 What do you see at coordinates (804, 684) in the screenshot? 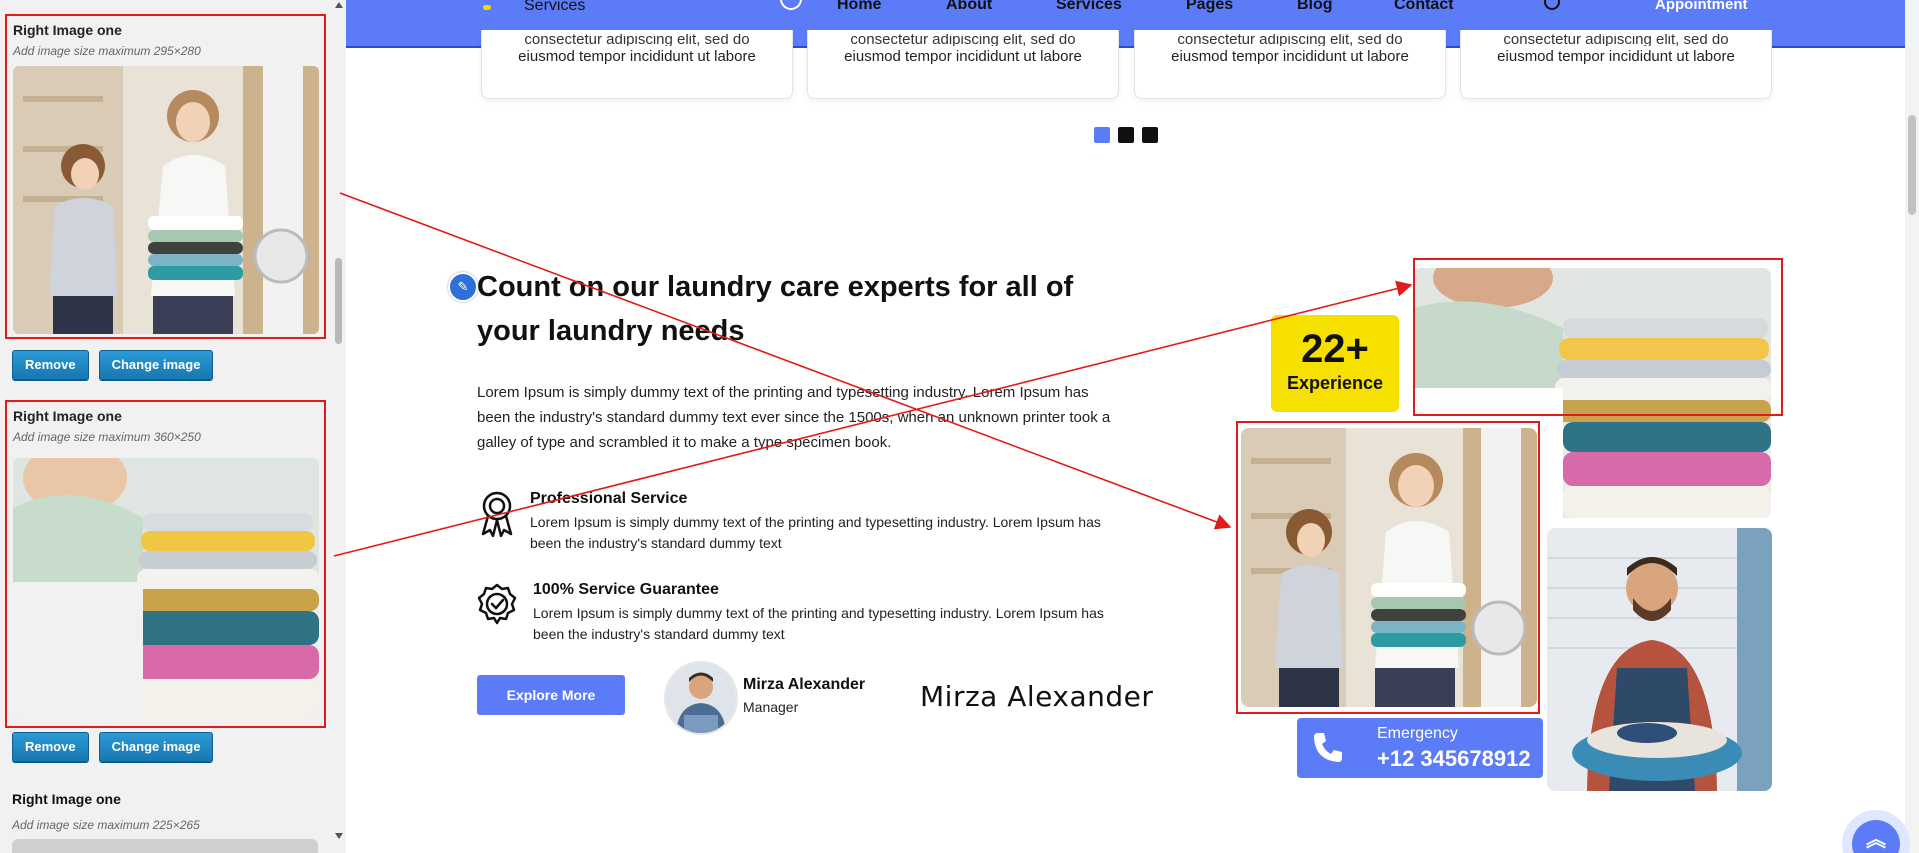
I see `manager-name: Mirza Alexander` at bounding box center [804, 684].